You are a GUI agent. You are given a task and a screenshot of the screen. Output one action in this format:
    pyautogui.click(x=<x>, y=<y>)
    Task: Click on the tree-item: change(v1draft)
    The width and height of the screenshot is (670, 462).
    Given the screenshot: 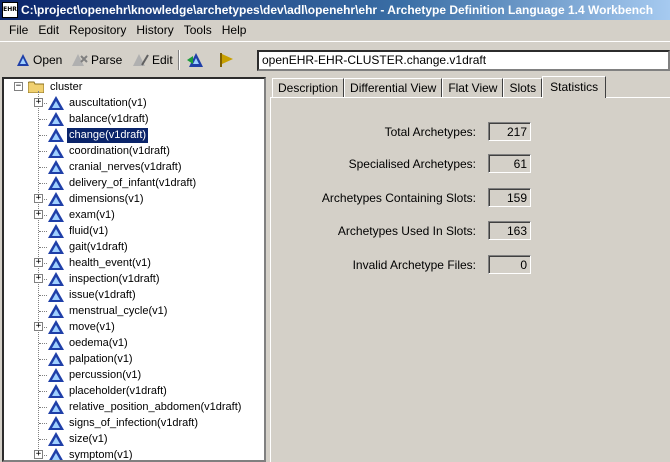 What is the action you would take?
    pyautogui.click(x=99, y=135)
    